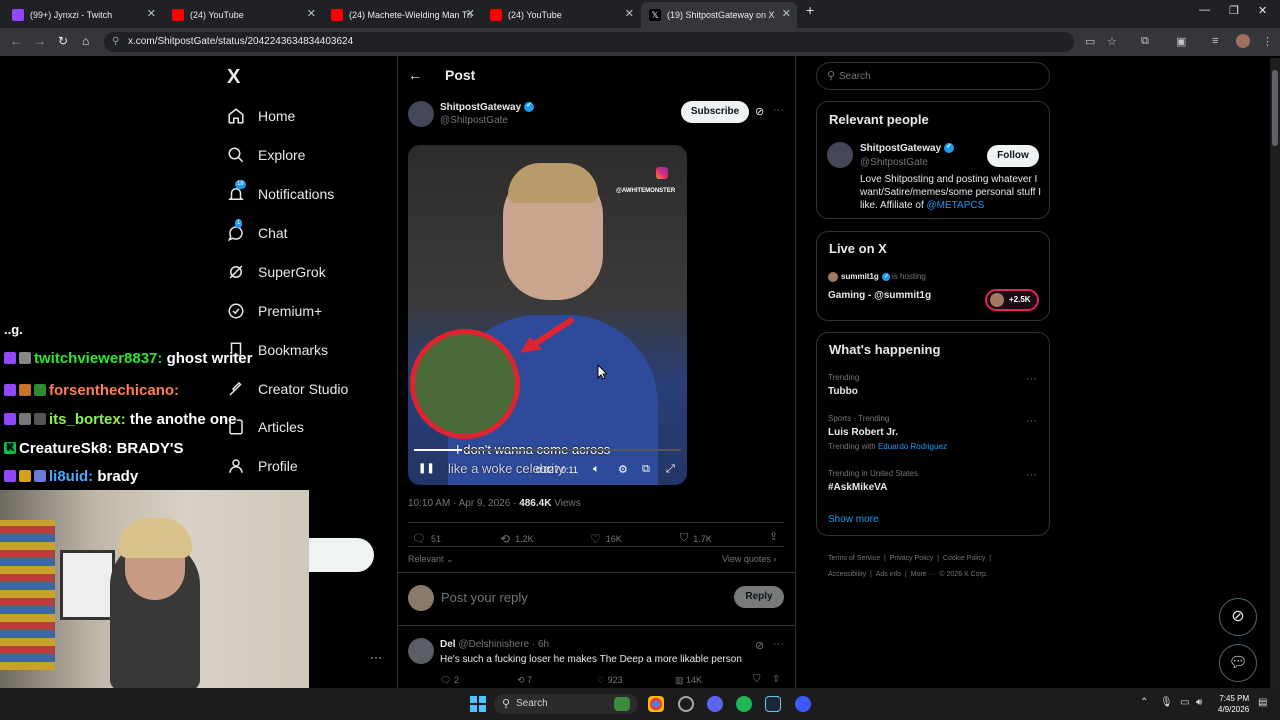 This screenshot has width=1280, height=720. I want to click on new-tab-icon: +, so click(810, 10).